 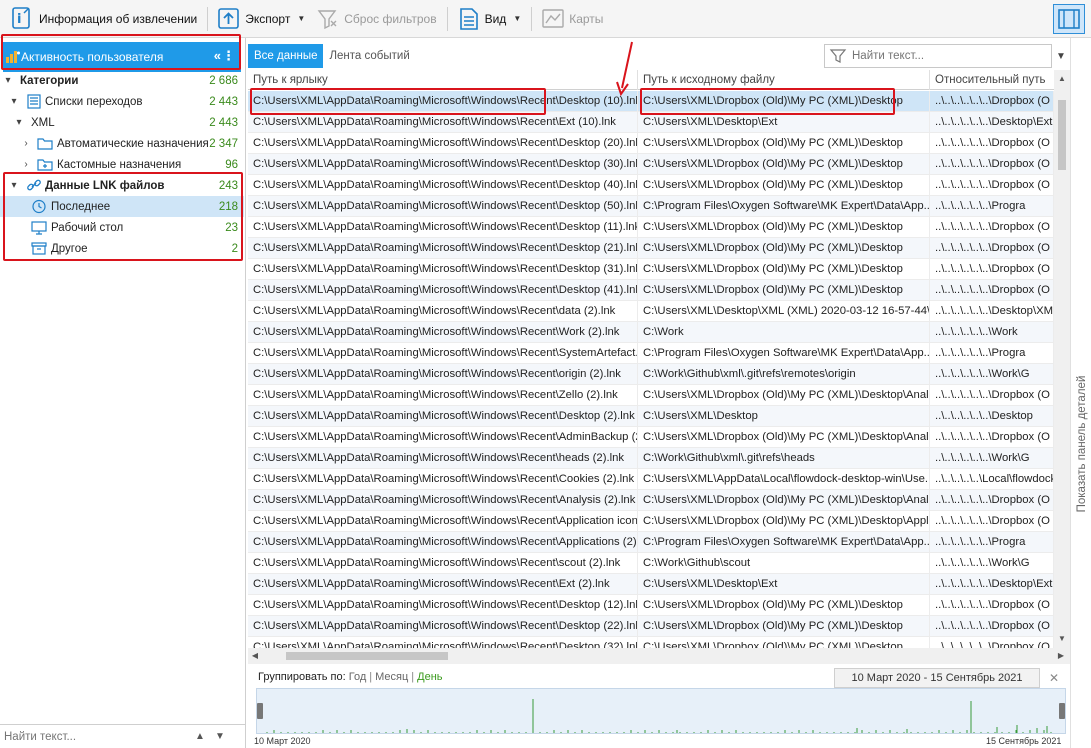 I want to click on vertical-scrollbar: ▲ ▼, so click(x=1062, y=359).